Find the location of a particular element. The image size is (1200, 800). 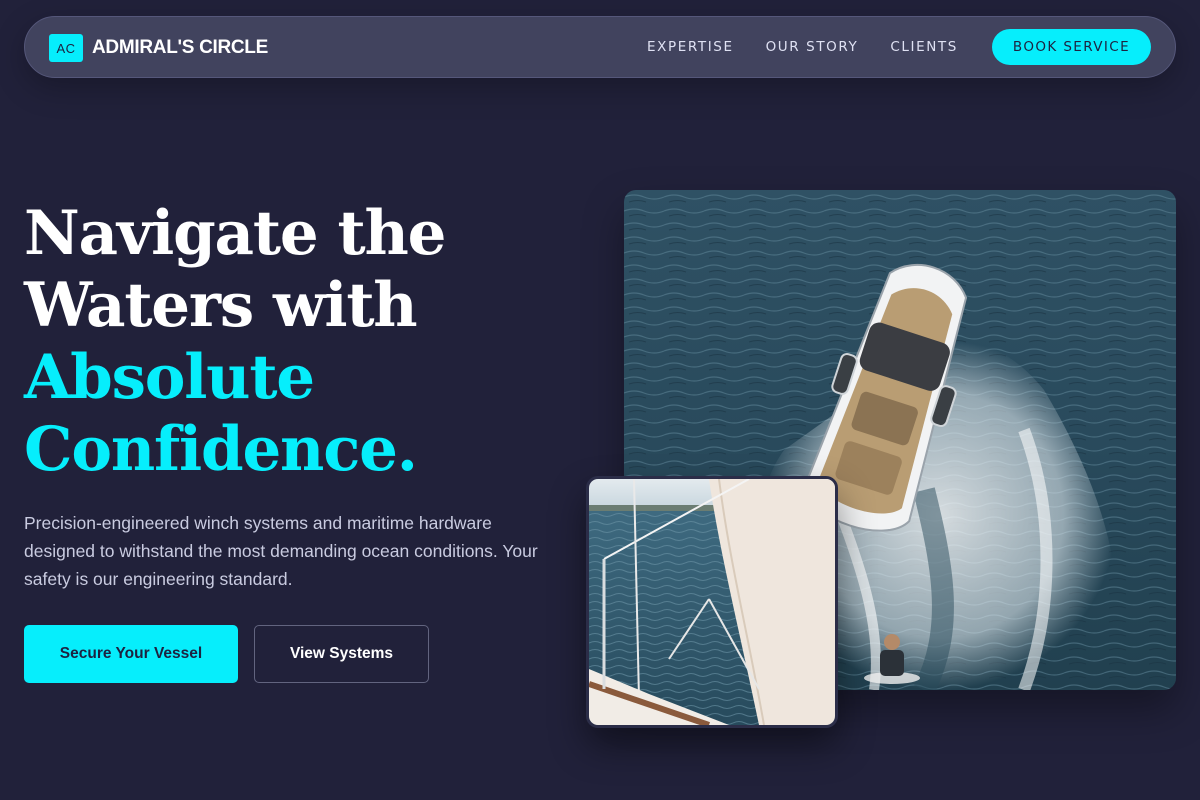

nav-link-our-story: OUR STORY is located at coordinates (812, 47).